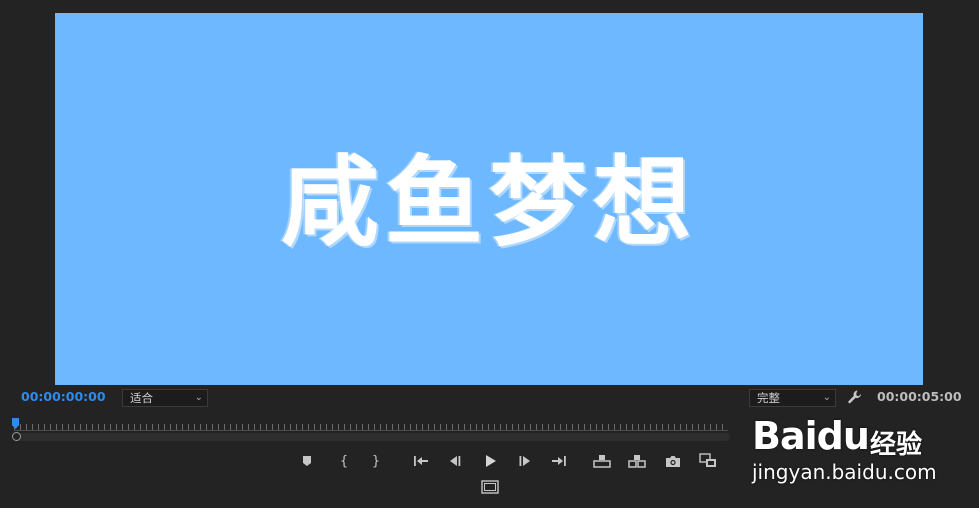 Image resolution: width=979 pixels, height=508 pixels. What do you see at coordinates (896, 445) in the screenshot?
I see `watermark-brand-cn: 经验` at bounding box center [896, 445].